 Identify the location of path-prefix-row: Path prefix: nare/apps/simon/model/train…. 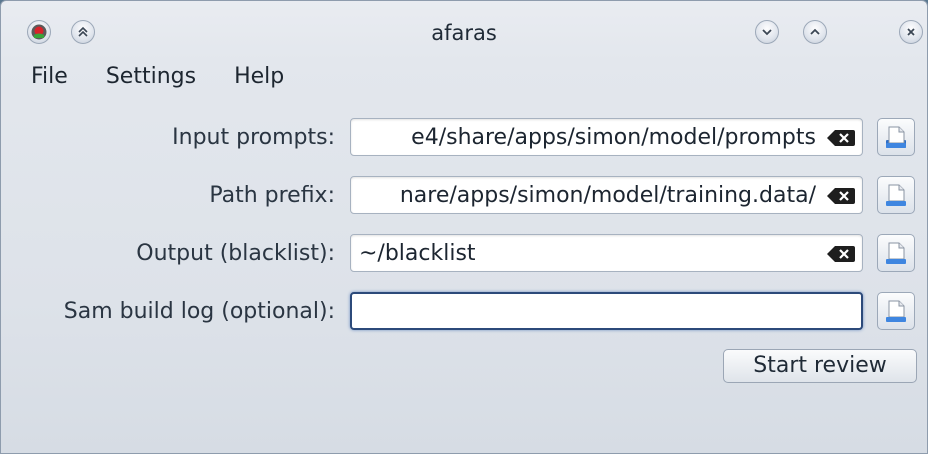
(464, 196).